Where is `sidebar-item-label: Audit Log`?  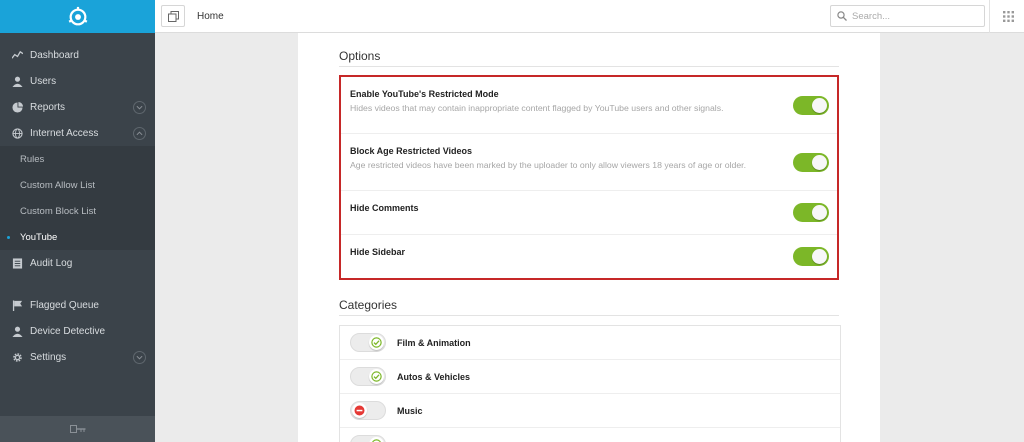
sidebar-item-label: Audit Log is located at coordinates (51, 263).